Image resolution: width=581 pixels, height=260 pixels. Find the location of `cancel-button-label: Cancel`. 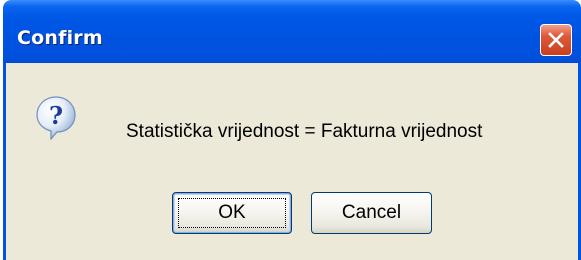

cancel-button-label: Cancel is located at coordinates (371, 212).